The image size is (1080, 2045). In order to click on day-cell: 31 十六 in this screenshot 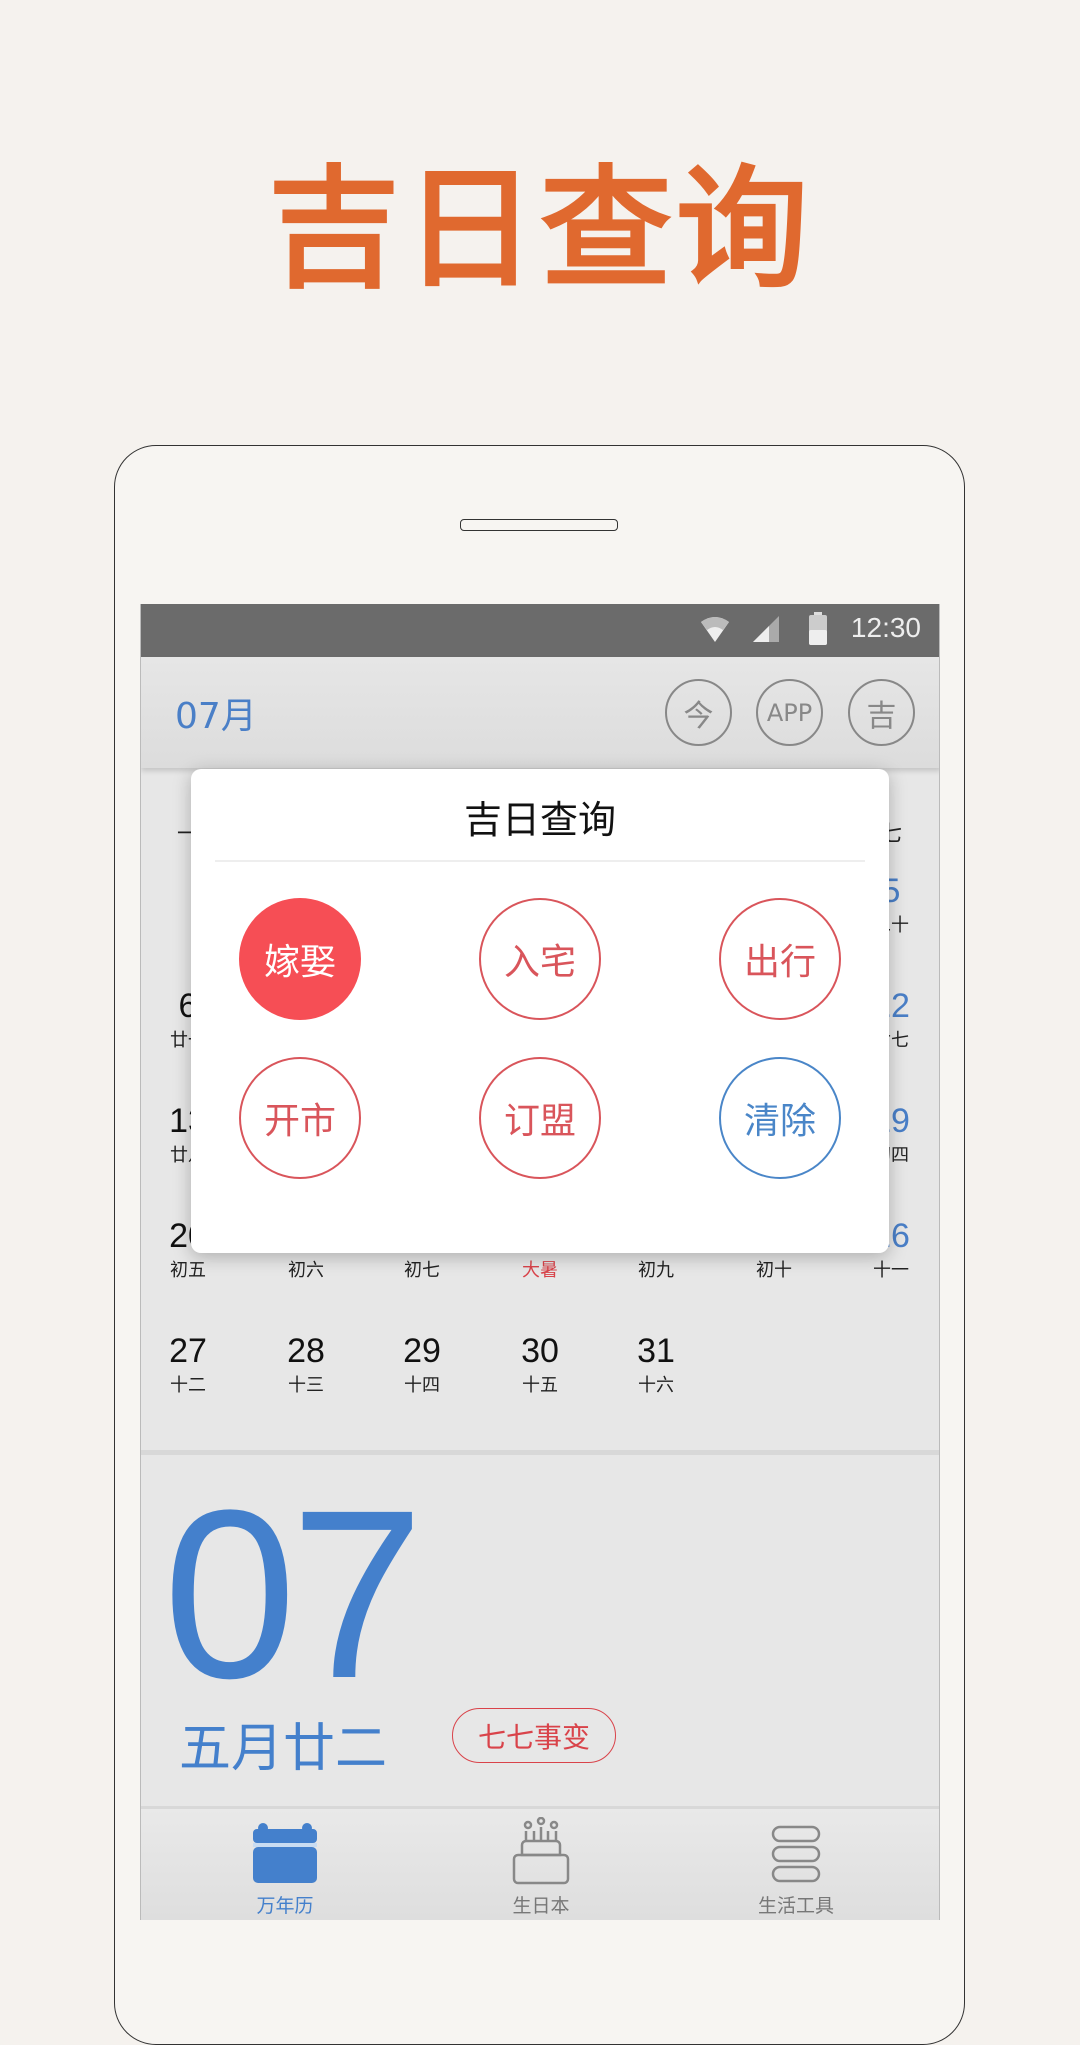, I will do `click(656, 1364)`.